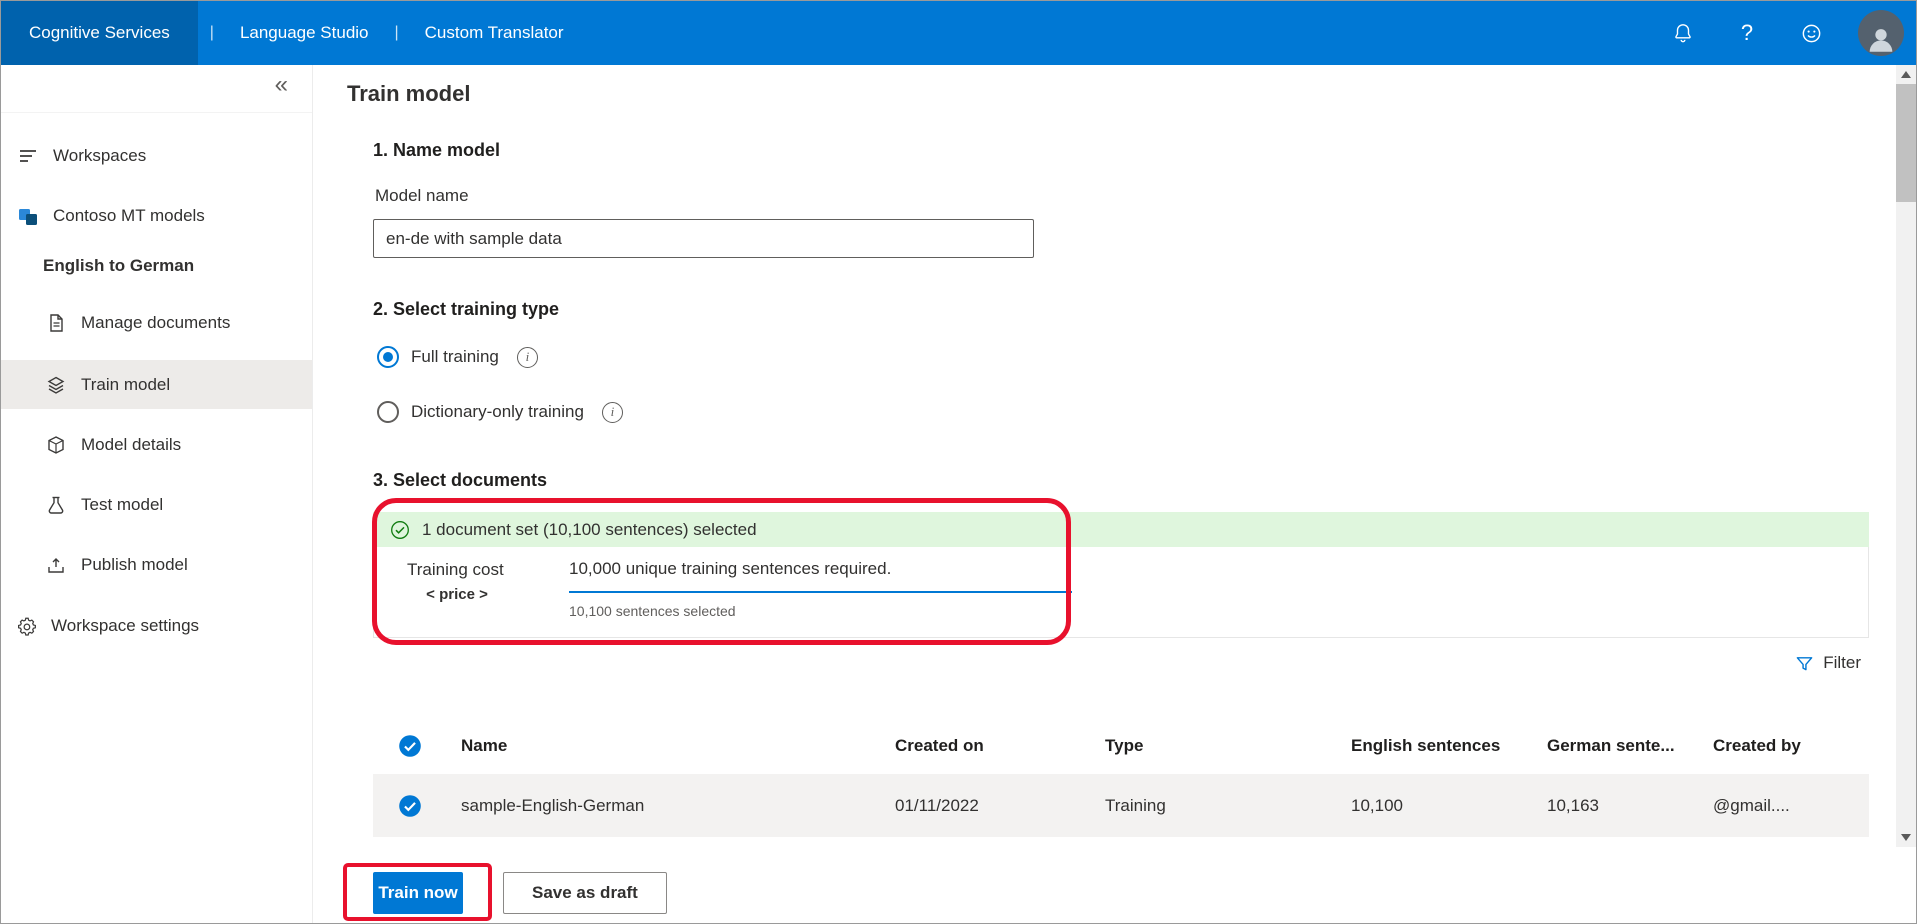 The image size is (1917, 924). I want to click on vertical-scrollbar, so click(1906, 456).